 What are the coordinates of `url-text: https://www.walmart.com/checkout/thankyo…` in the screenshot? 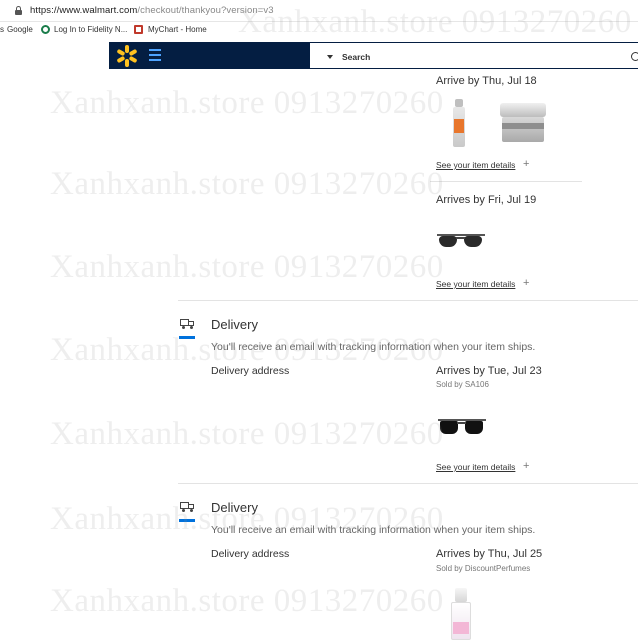 It's located at (152, 10).